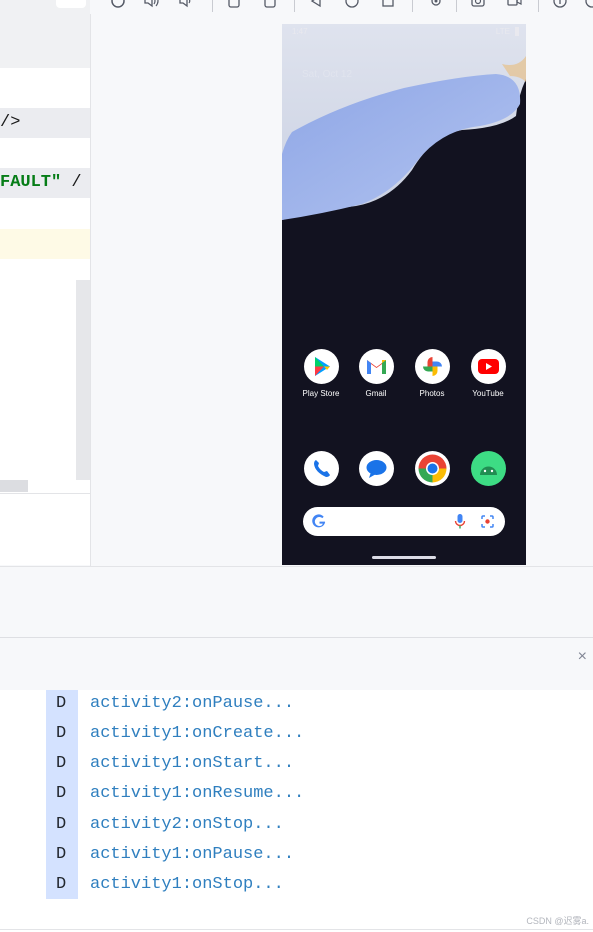 This screenshot has width=593, height=932. Describe the element at coordinates (319, 521) in the screenshot. I see `google-g-icon` at that location.